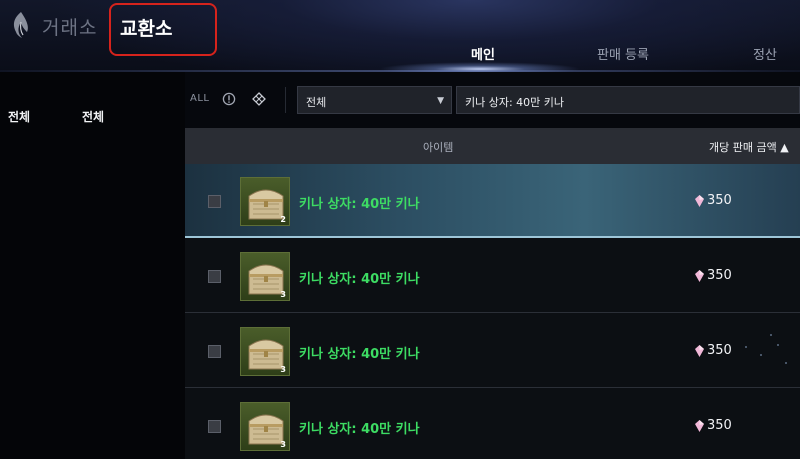 The height and width of the screenshot is (459, 800). I want to click on main-tabs: 메인 판매 등록 정산, so click(400, 54).